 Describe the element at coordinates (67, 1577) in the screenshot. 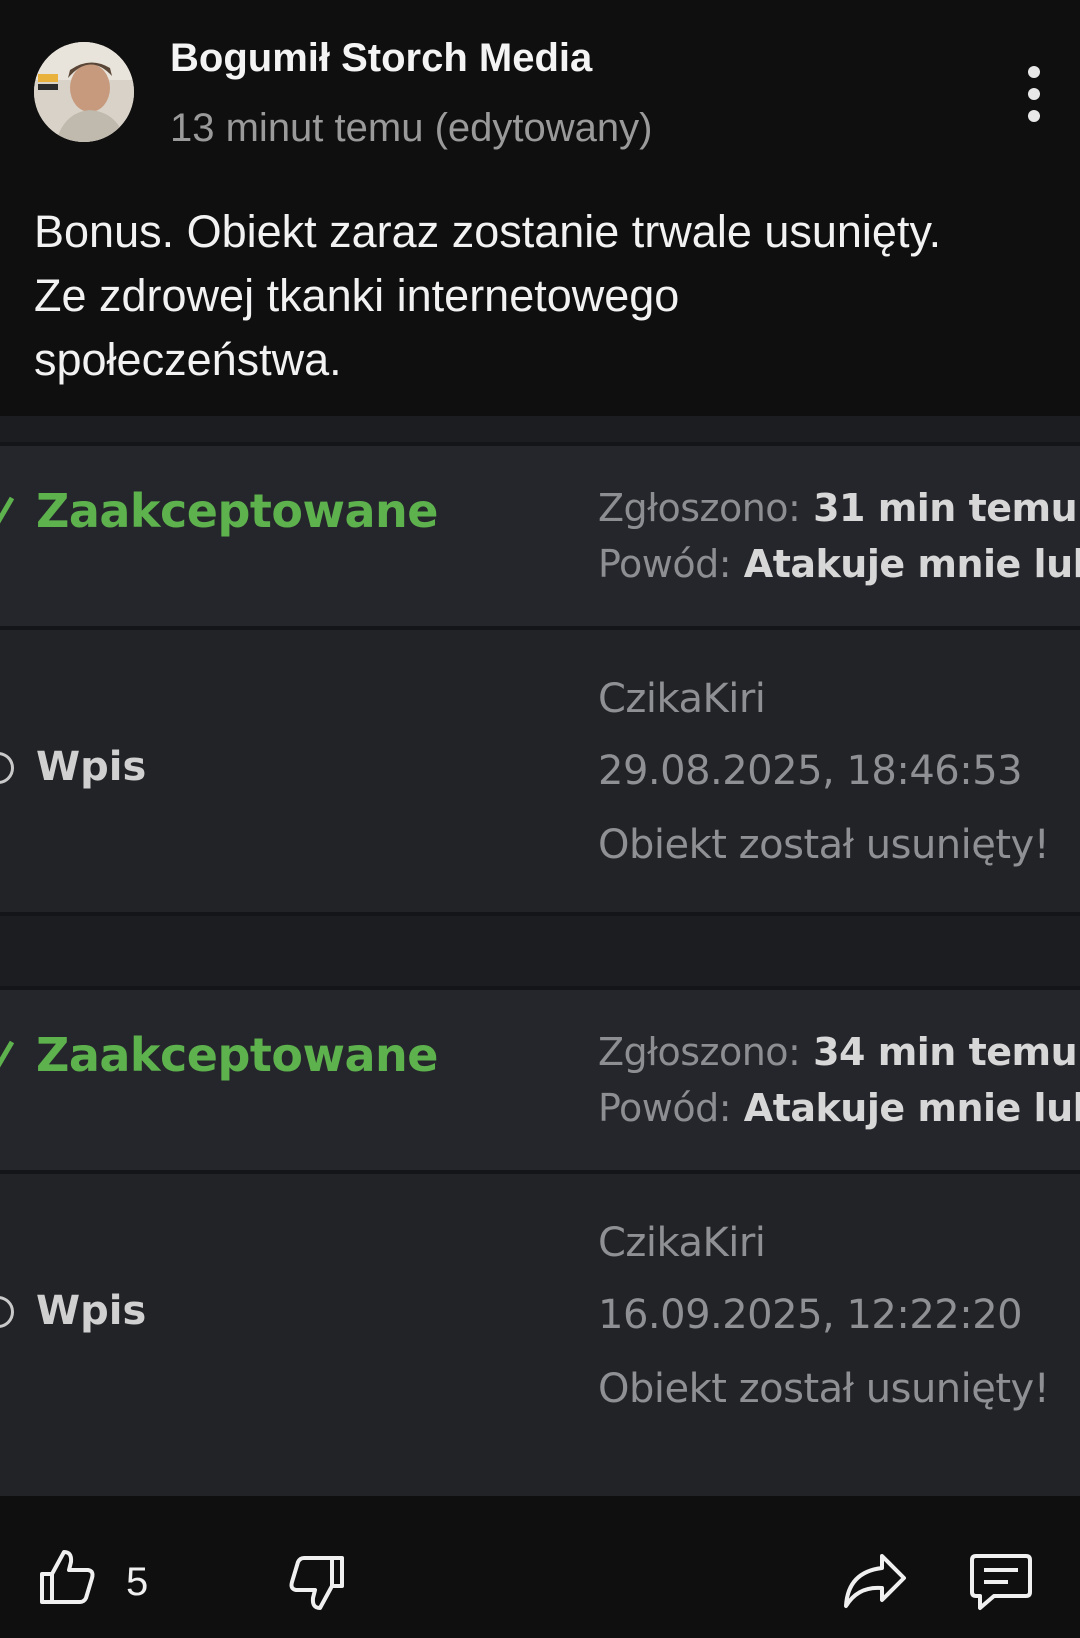

I see `thumbs-up-icon` at that location.